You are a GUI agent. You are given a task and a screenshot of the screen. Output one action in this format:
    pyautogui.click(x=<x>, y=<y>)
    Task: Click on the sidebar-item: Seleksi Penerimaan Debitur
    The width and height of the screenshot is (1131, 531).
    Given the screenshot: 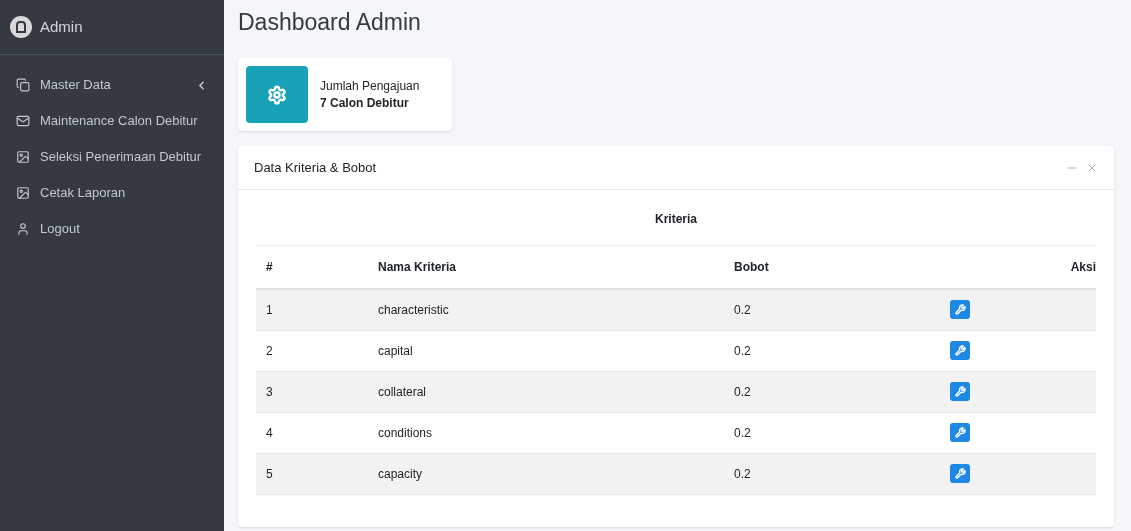 What is the action you would take?
    pyautogui.click(x=112, y=157)
    